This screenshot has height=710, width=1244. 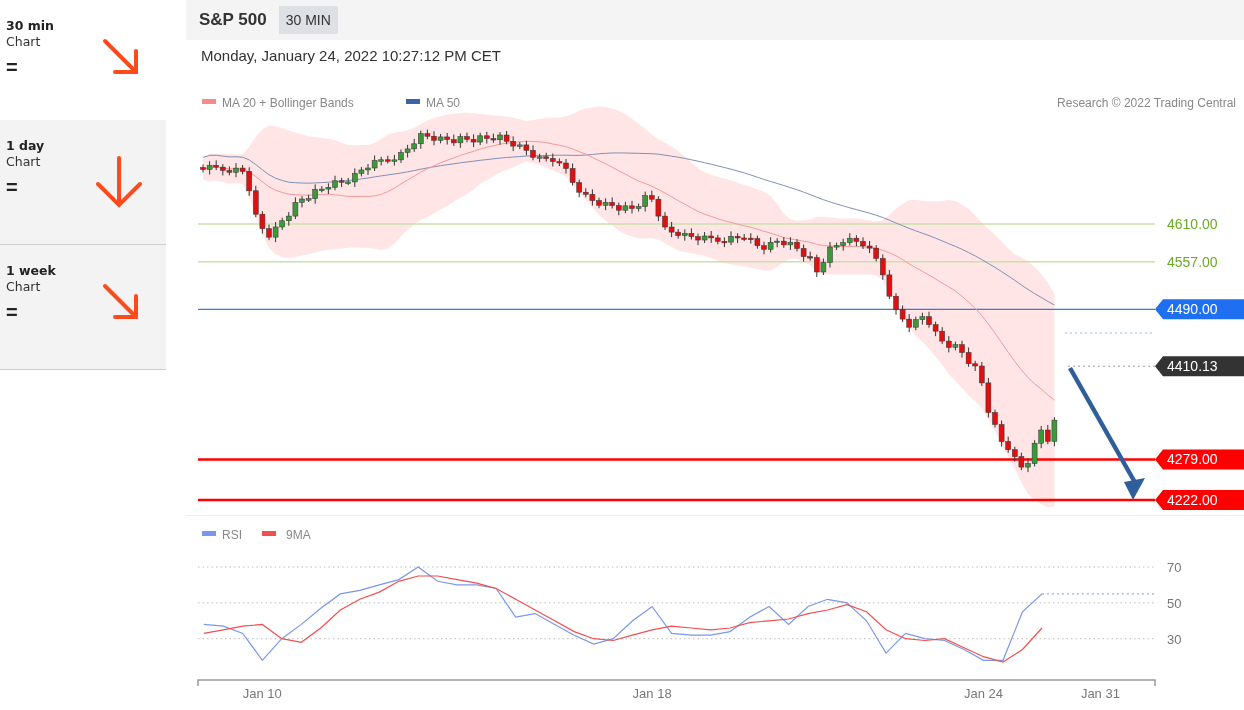 What do you see at coordinates (119, 182) in the screenshot?
I see `arrow-down-icon` at bounding box center [119, 182].